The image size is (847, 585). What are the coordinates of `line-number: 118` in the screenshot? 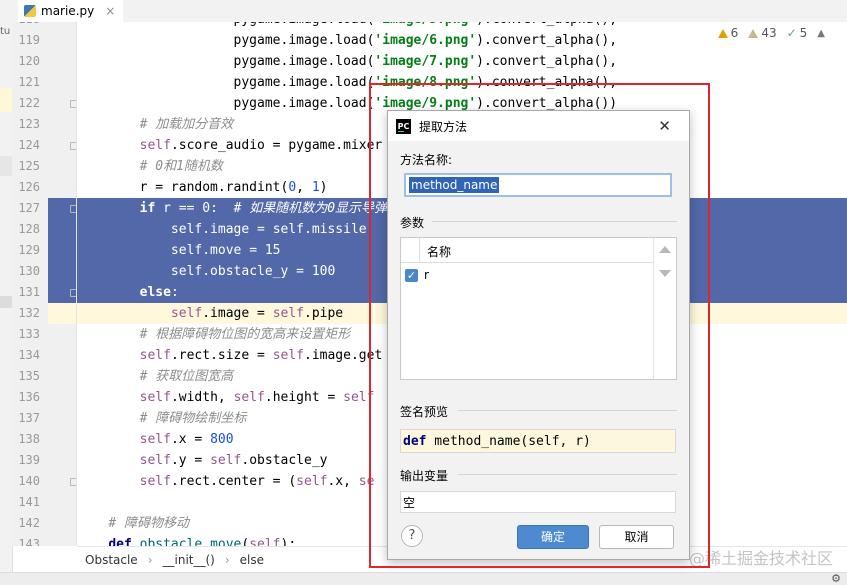 It's located at (26, 26).